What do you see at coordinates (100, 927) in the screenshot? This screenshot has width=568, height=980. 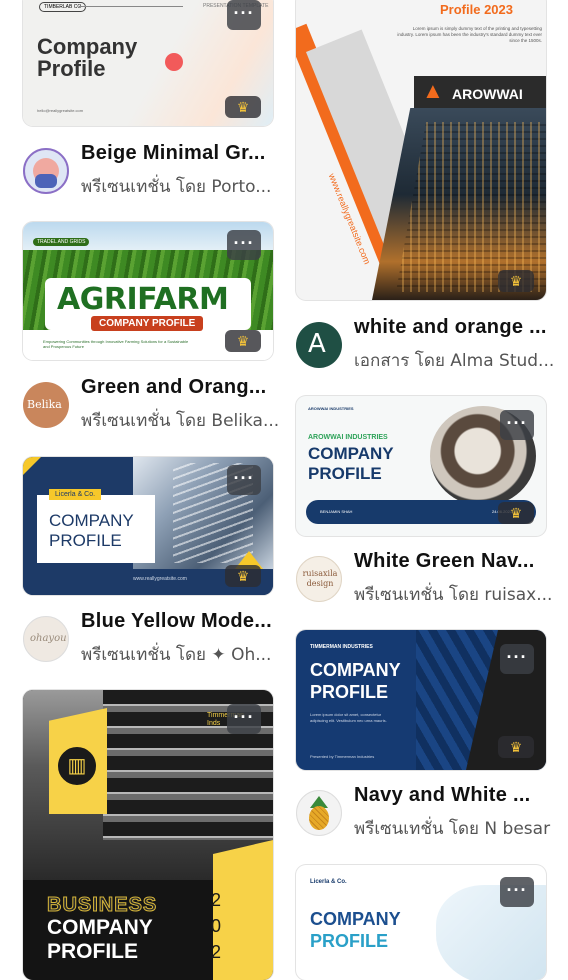 I see `thumb-heading-line2: COMPANY` at bounding box center [100, 927].